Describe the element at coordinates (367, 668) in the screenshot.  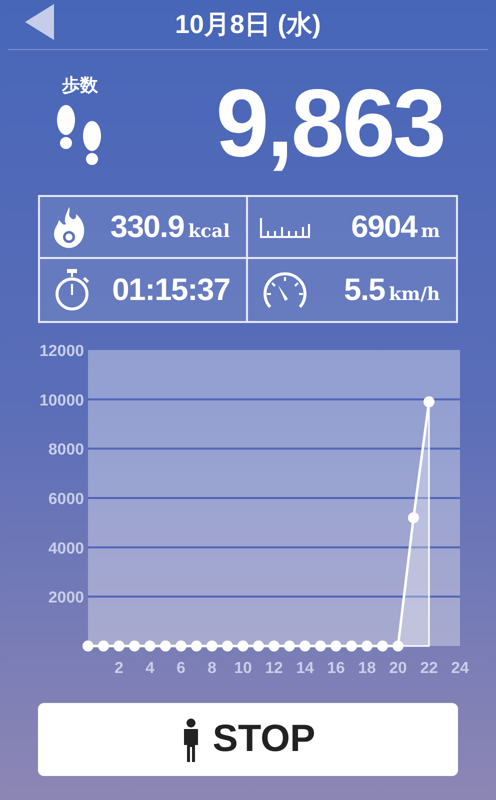
I see `x-axis-label: 18` at that location.